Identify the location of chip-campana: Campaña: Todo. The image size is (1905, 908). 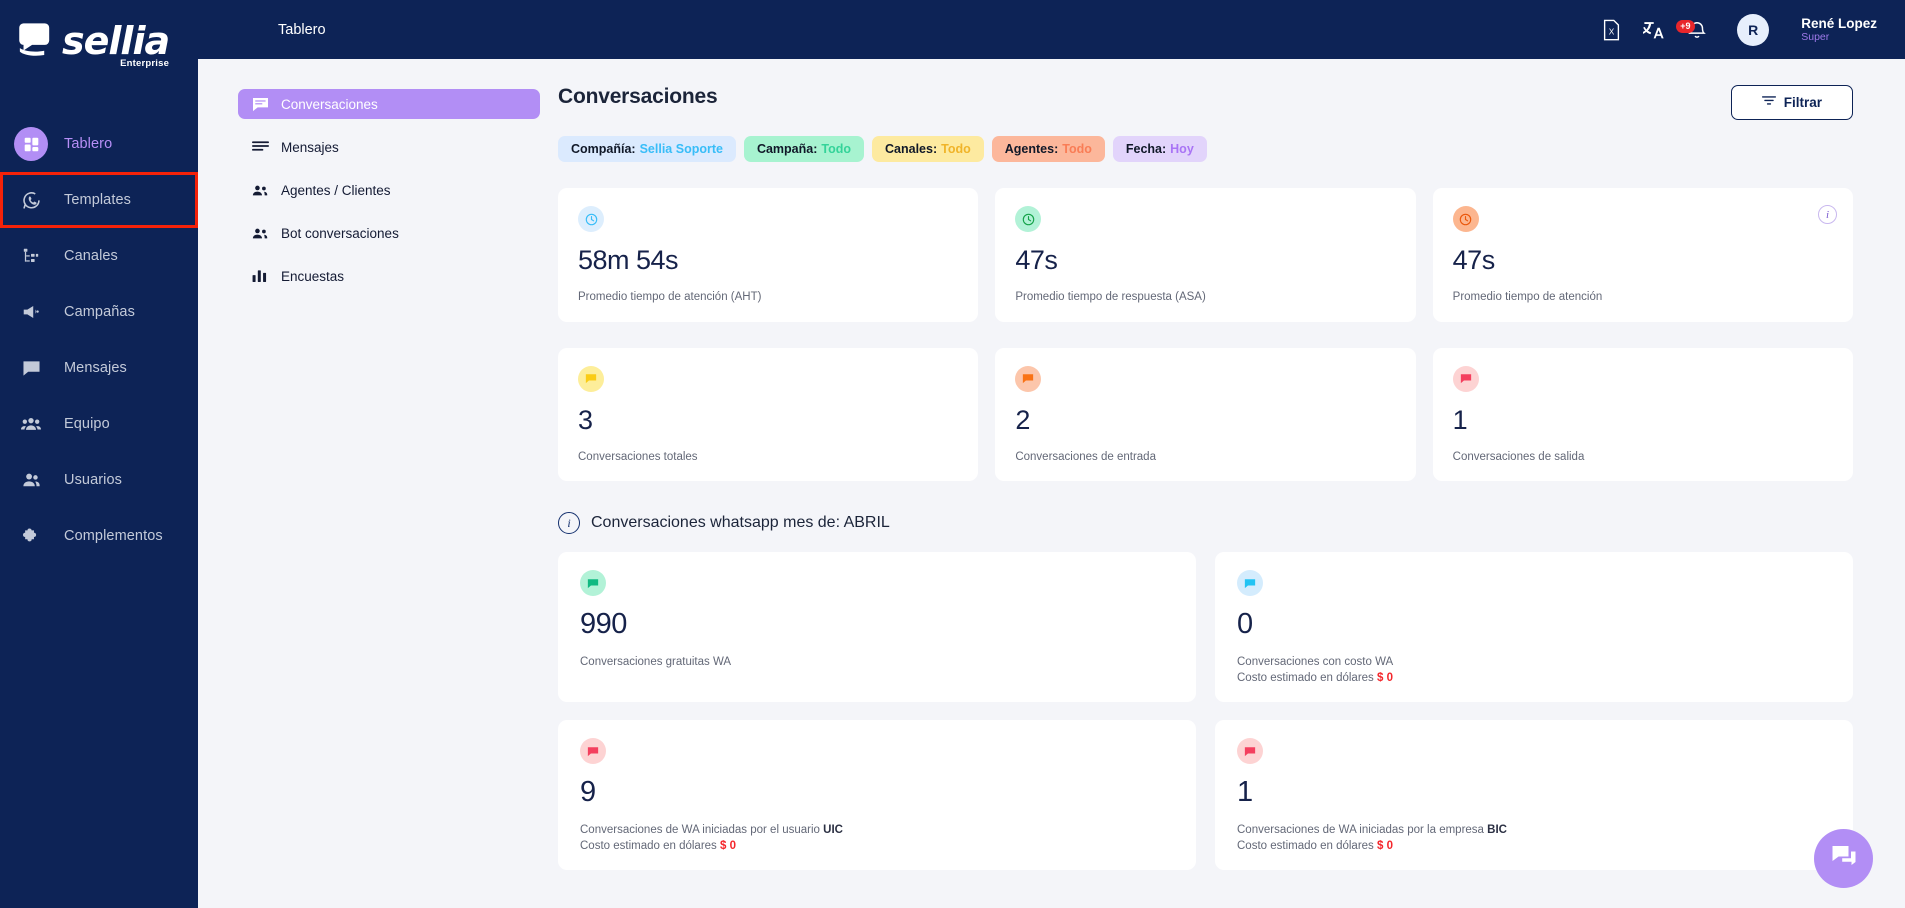
(804, 149).